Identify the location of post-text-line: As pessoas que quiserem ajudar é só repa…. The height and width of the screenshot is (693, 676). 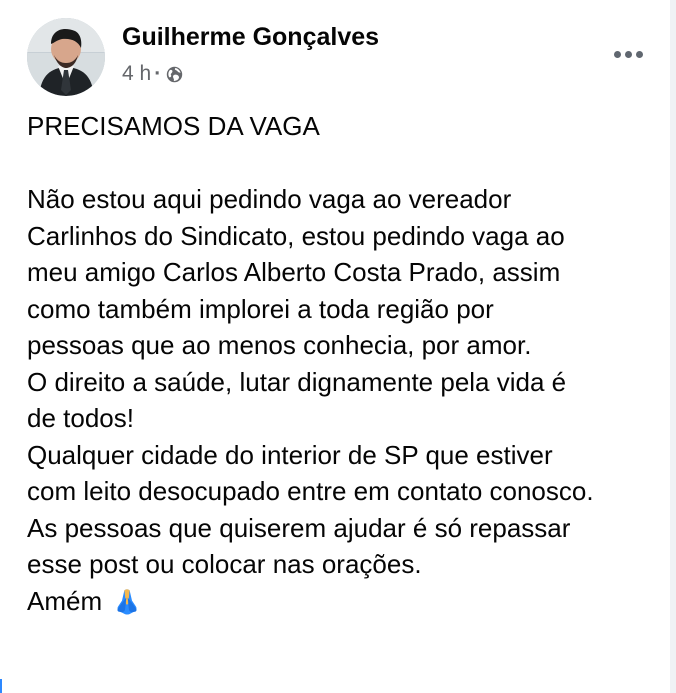
(299, 527).